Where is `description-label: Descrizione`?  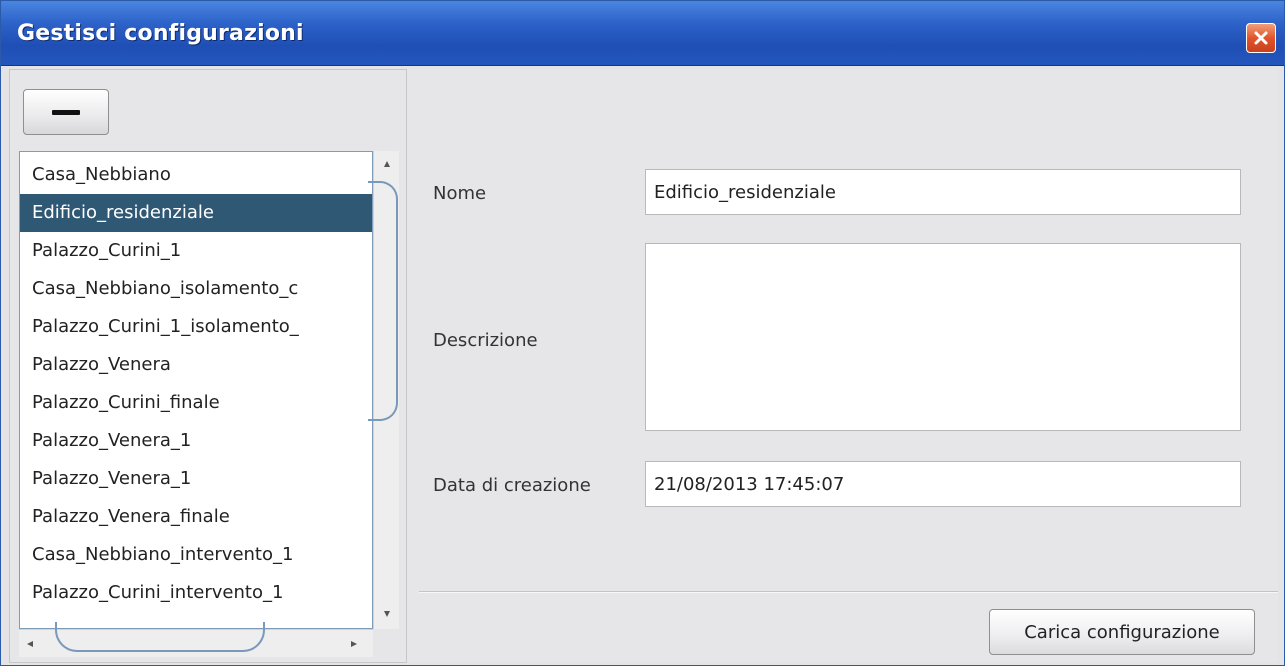
description-label: Descrizione is located at coordinates (485, 340).